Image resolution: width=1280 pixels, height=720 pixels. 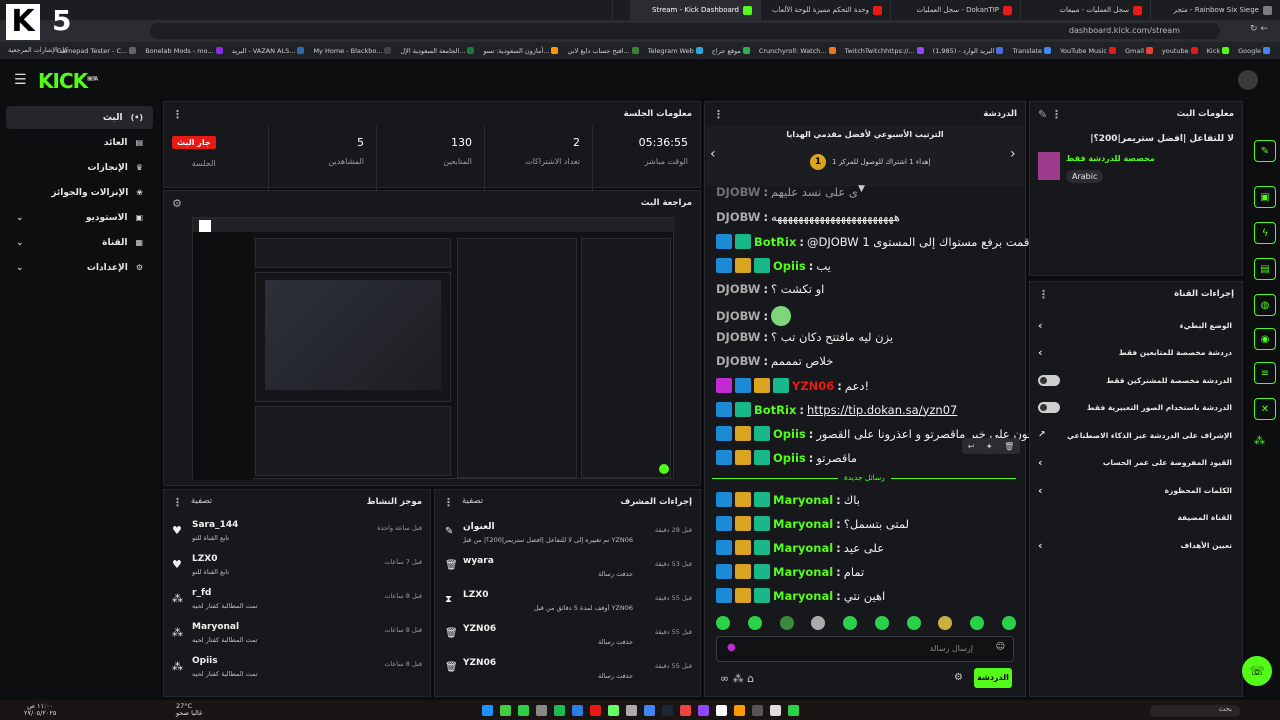 What do you see at coordinates (79, 167) in the screenshot?
I see `sidebar-item: الإنجازات ♛` at bounding box center [79, 167].